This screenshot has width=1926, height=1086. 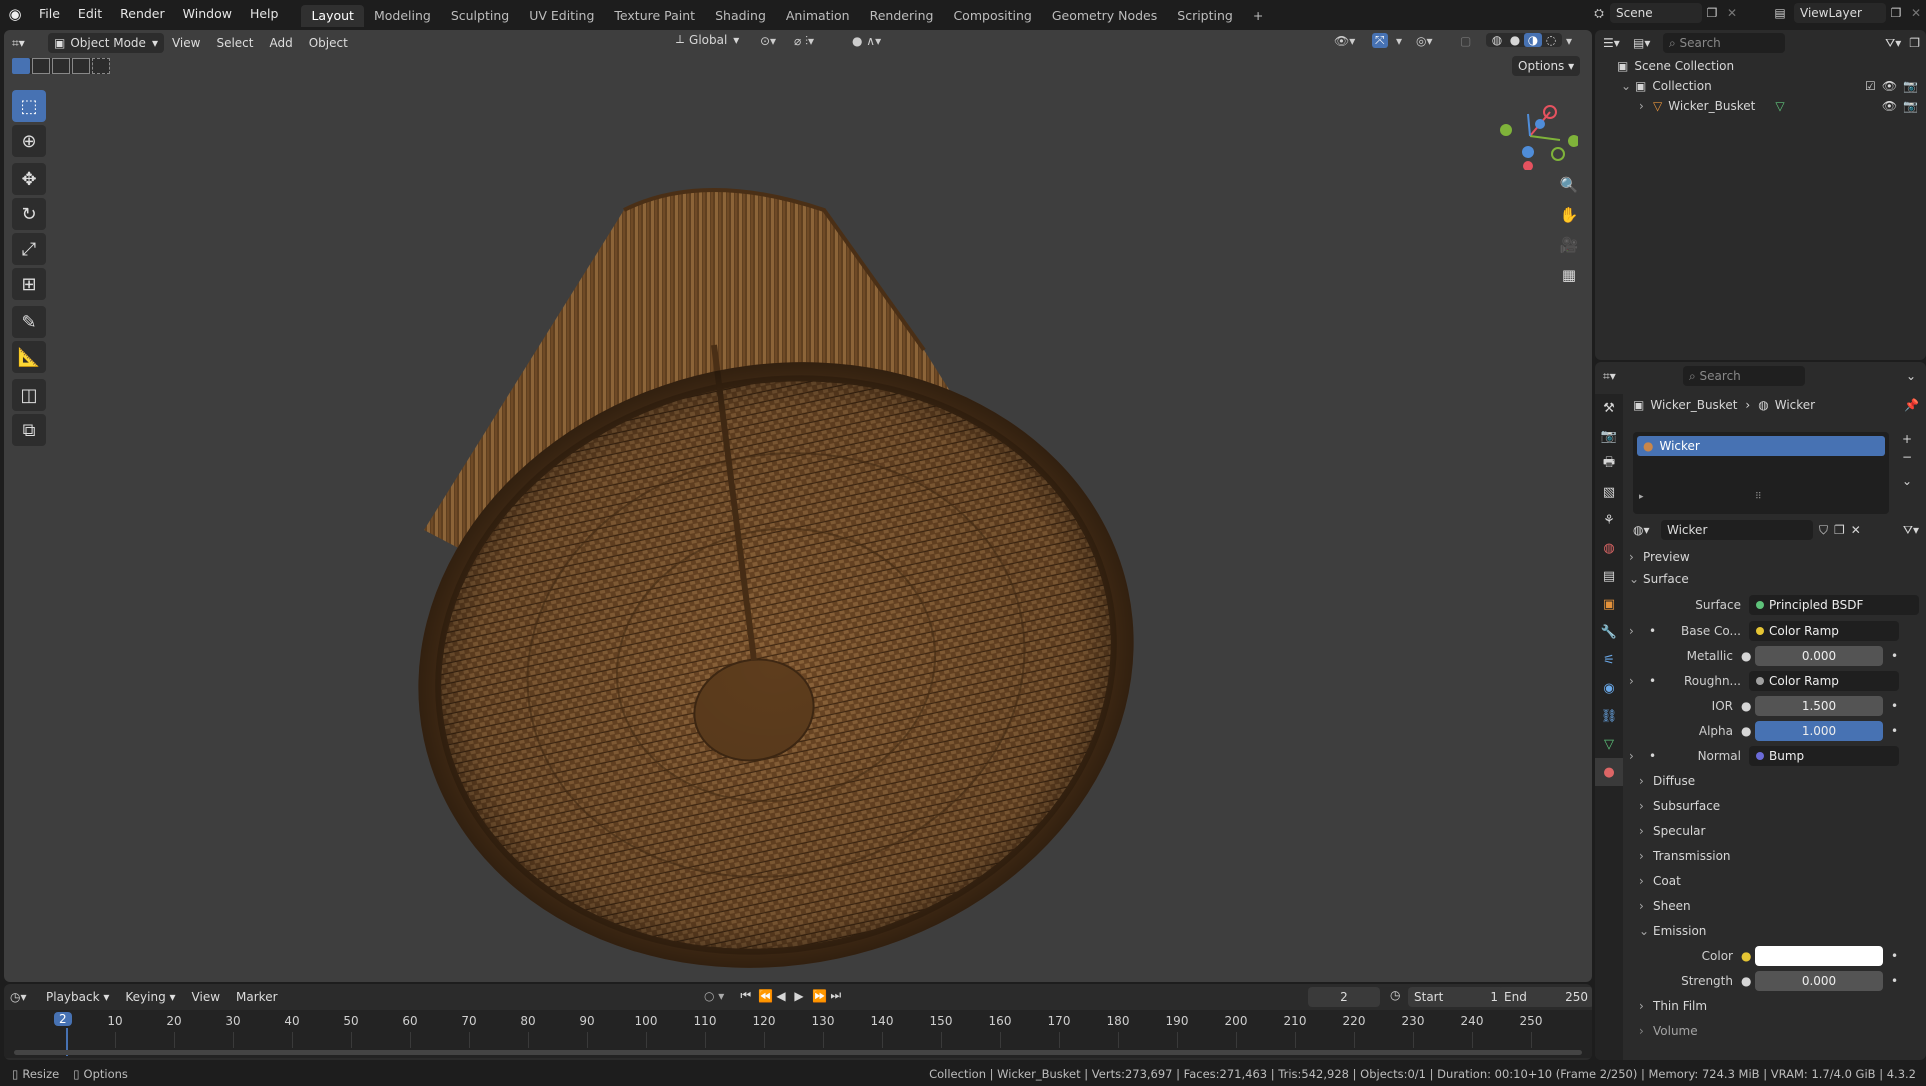 I want to click on select-box-tool-icon: ⬚, so click(x=29, y=106).